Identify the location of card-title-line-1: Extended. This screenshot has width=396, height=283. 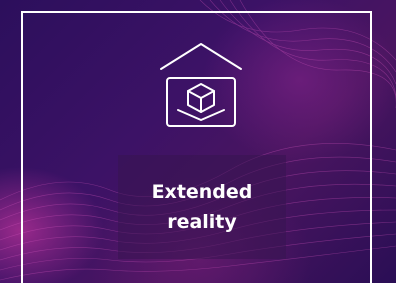
(202, 192).